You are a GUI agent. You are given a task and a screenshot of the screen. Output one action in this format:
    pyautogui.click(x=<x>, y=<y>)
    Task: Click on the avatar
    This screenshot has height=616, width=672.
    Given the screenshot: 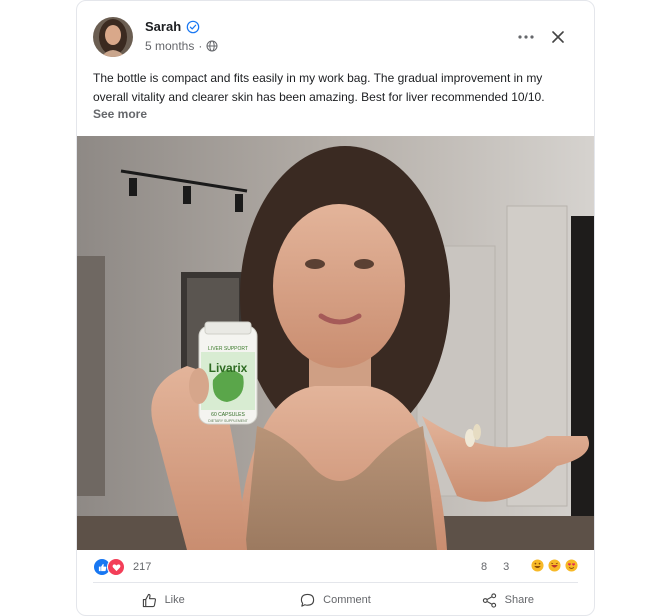 What is the action you would take?
    pyautogui.click(x=113, y=37)
    